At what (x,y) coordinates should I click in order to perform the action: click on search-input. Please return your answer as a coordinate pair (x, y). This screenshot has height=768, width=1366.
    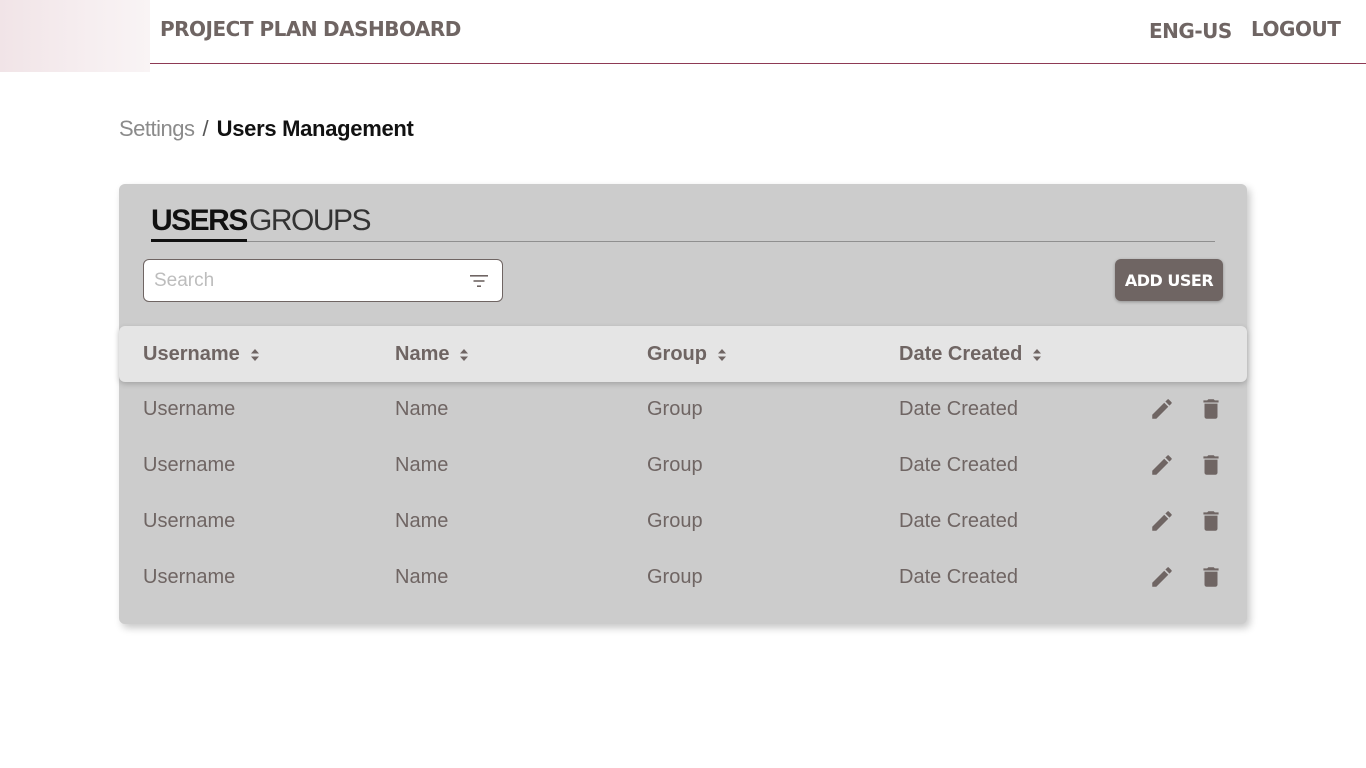
    Looking at the image, I should click on (304, 281).